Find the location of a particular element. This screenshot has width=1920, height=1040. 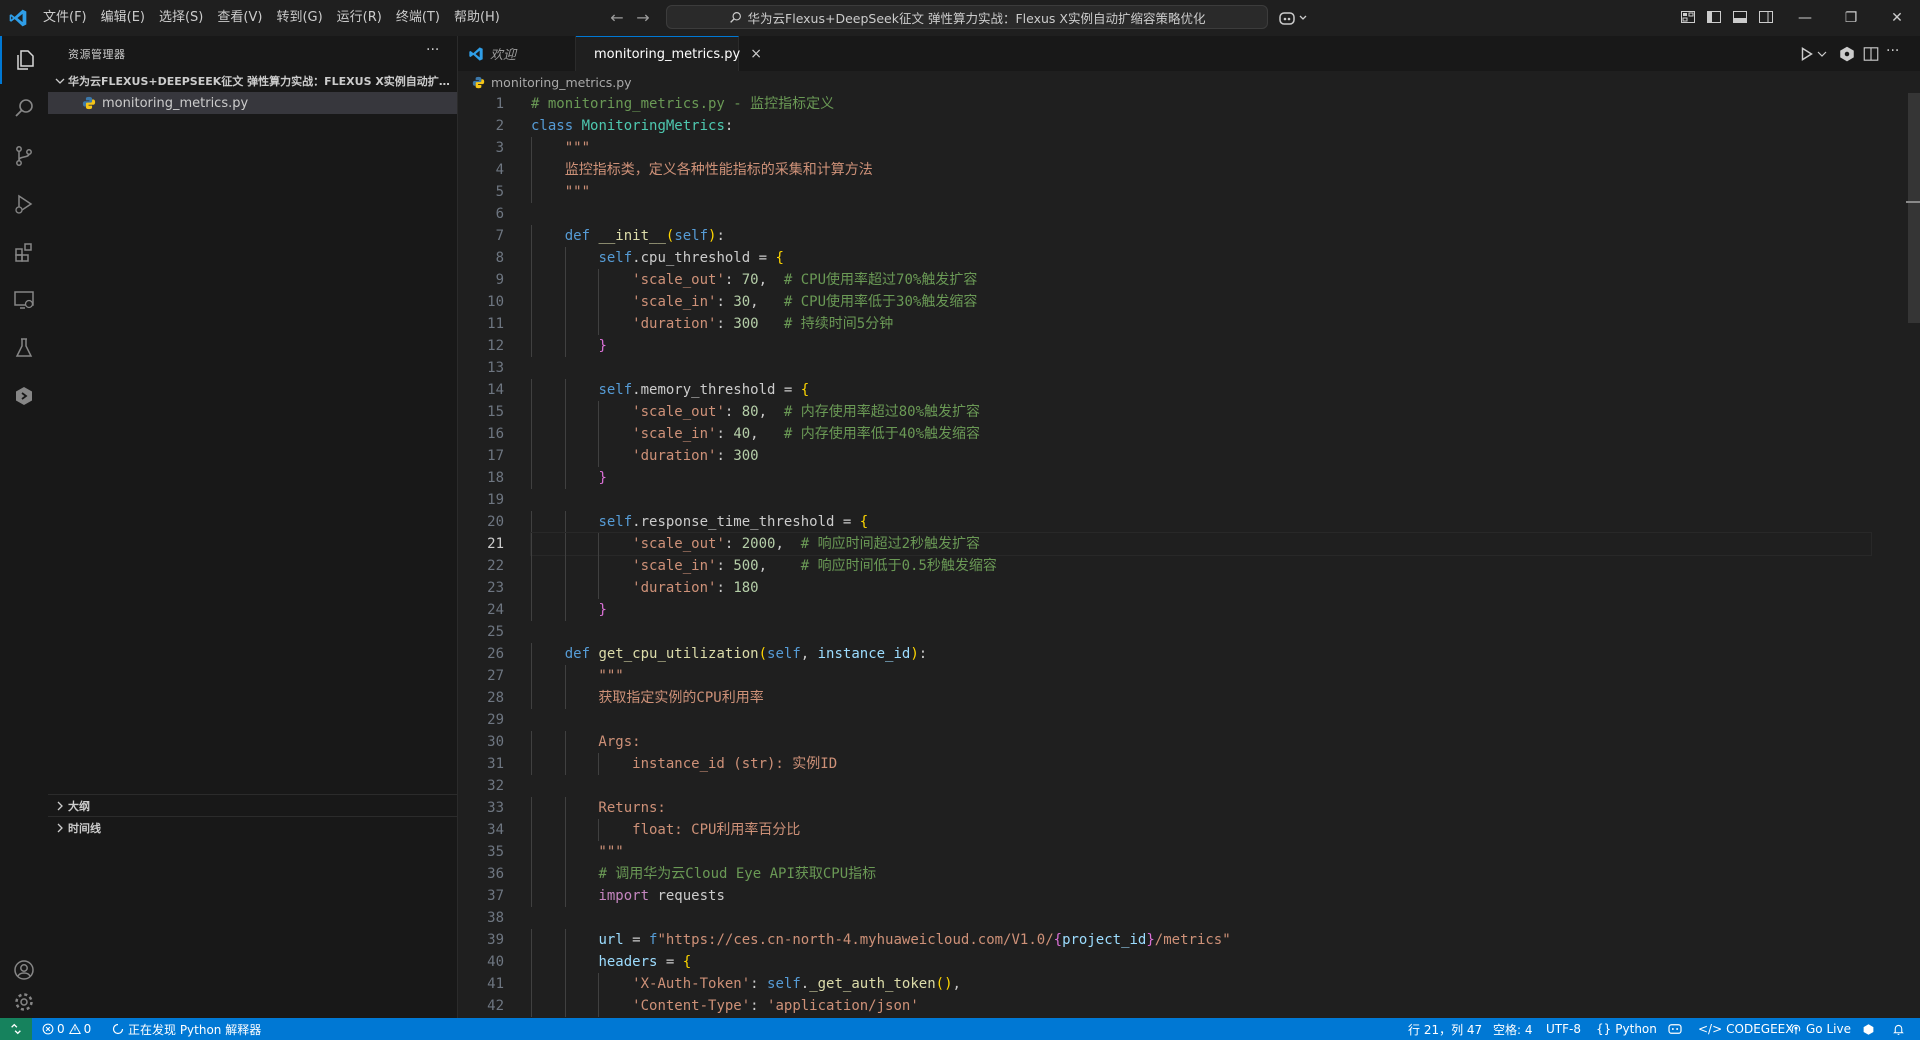

code-line: 'X-Auth-Token': self._get_auth_token(), is located at coordinates (1201, 984).